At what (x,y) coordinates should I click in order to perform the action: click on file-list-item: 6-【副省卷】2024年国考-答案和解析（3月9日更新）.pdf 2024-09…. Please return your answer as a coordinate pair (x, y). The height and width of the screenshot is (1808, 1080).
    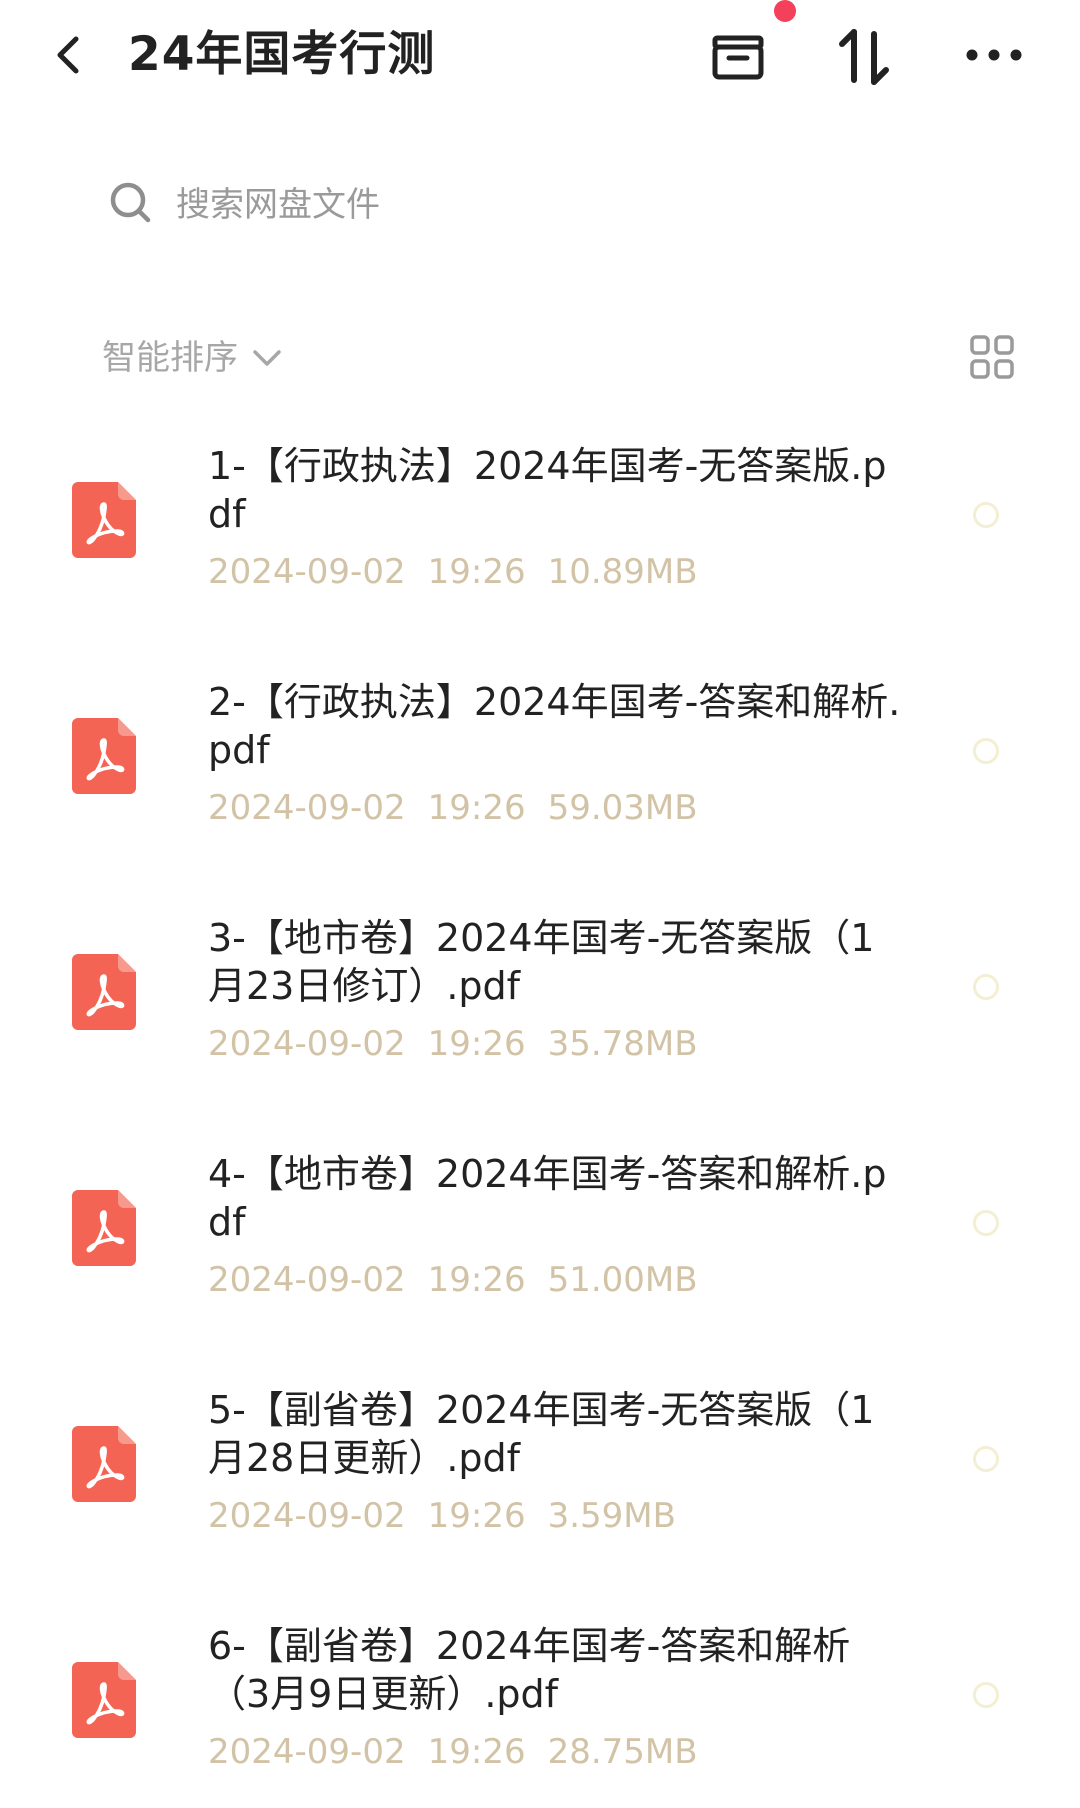
    Looking at the image, I should click on (540, 1704).